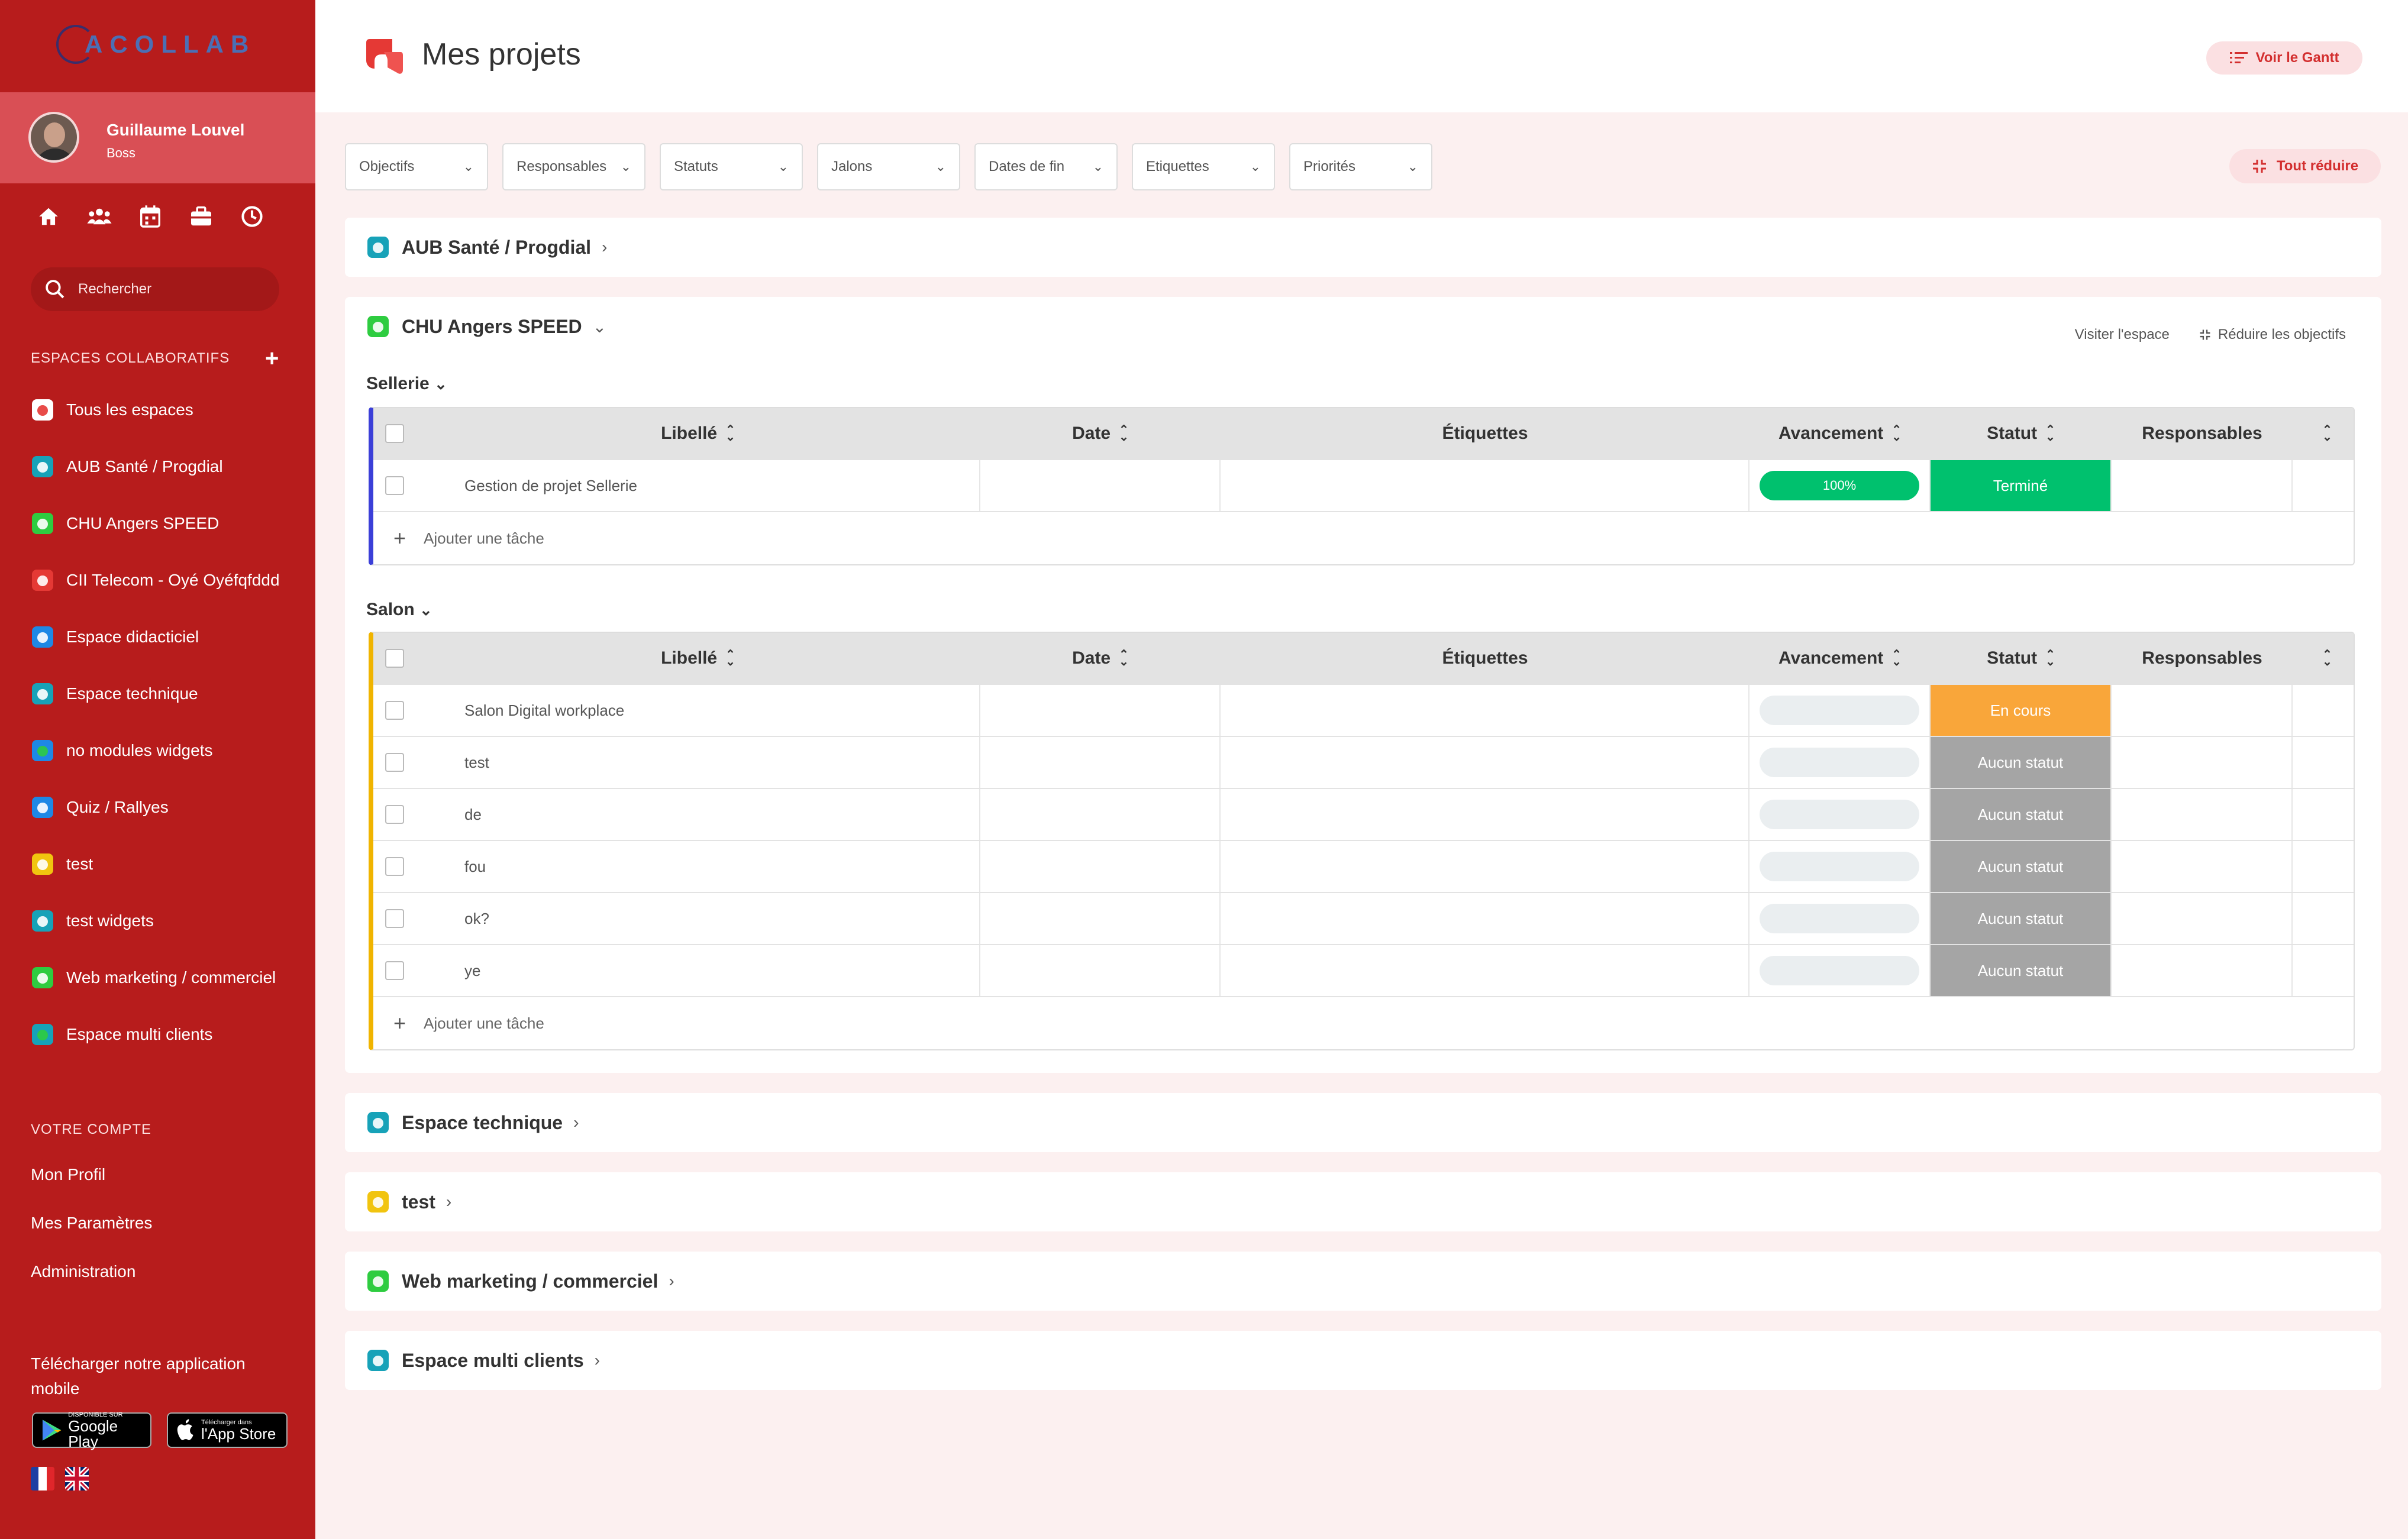  I want to click on home-icon, so click(49, 216).